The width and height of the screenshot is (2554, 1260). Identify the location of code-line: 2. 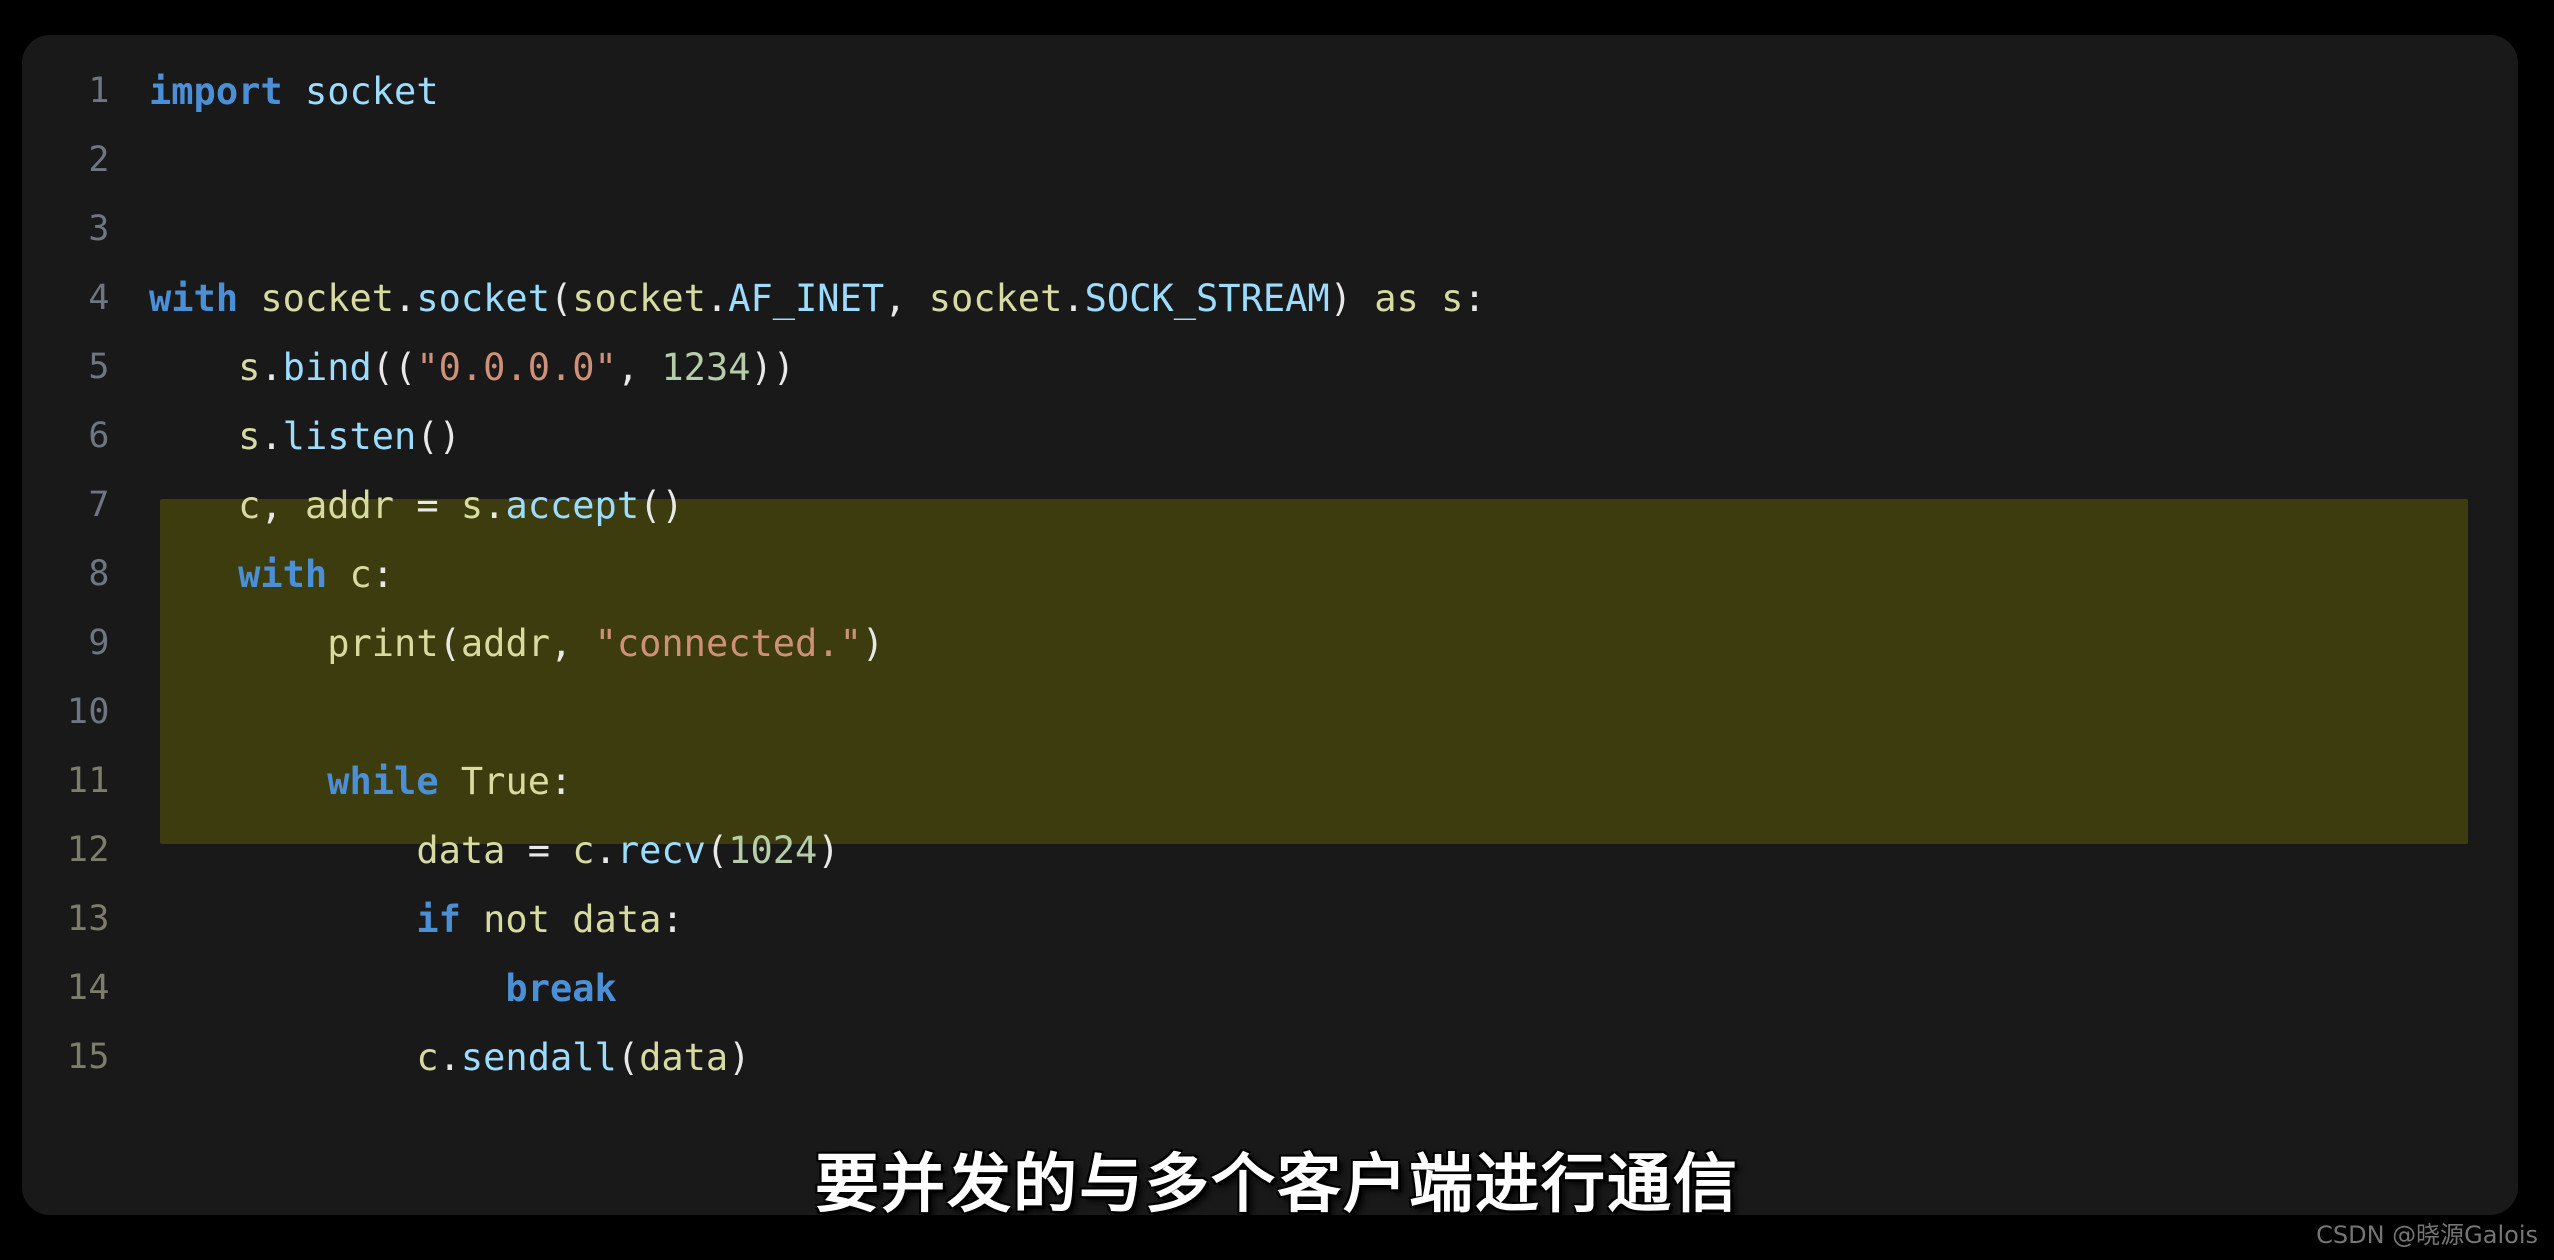
(1270, 160).